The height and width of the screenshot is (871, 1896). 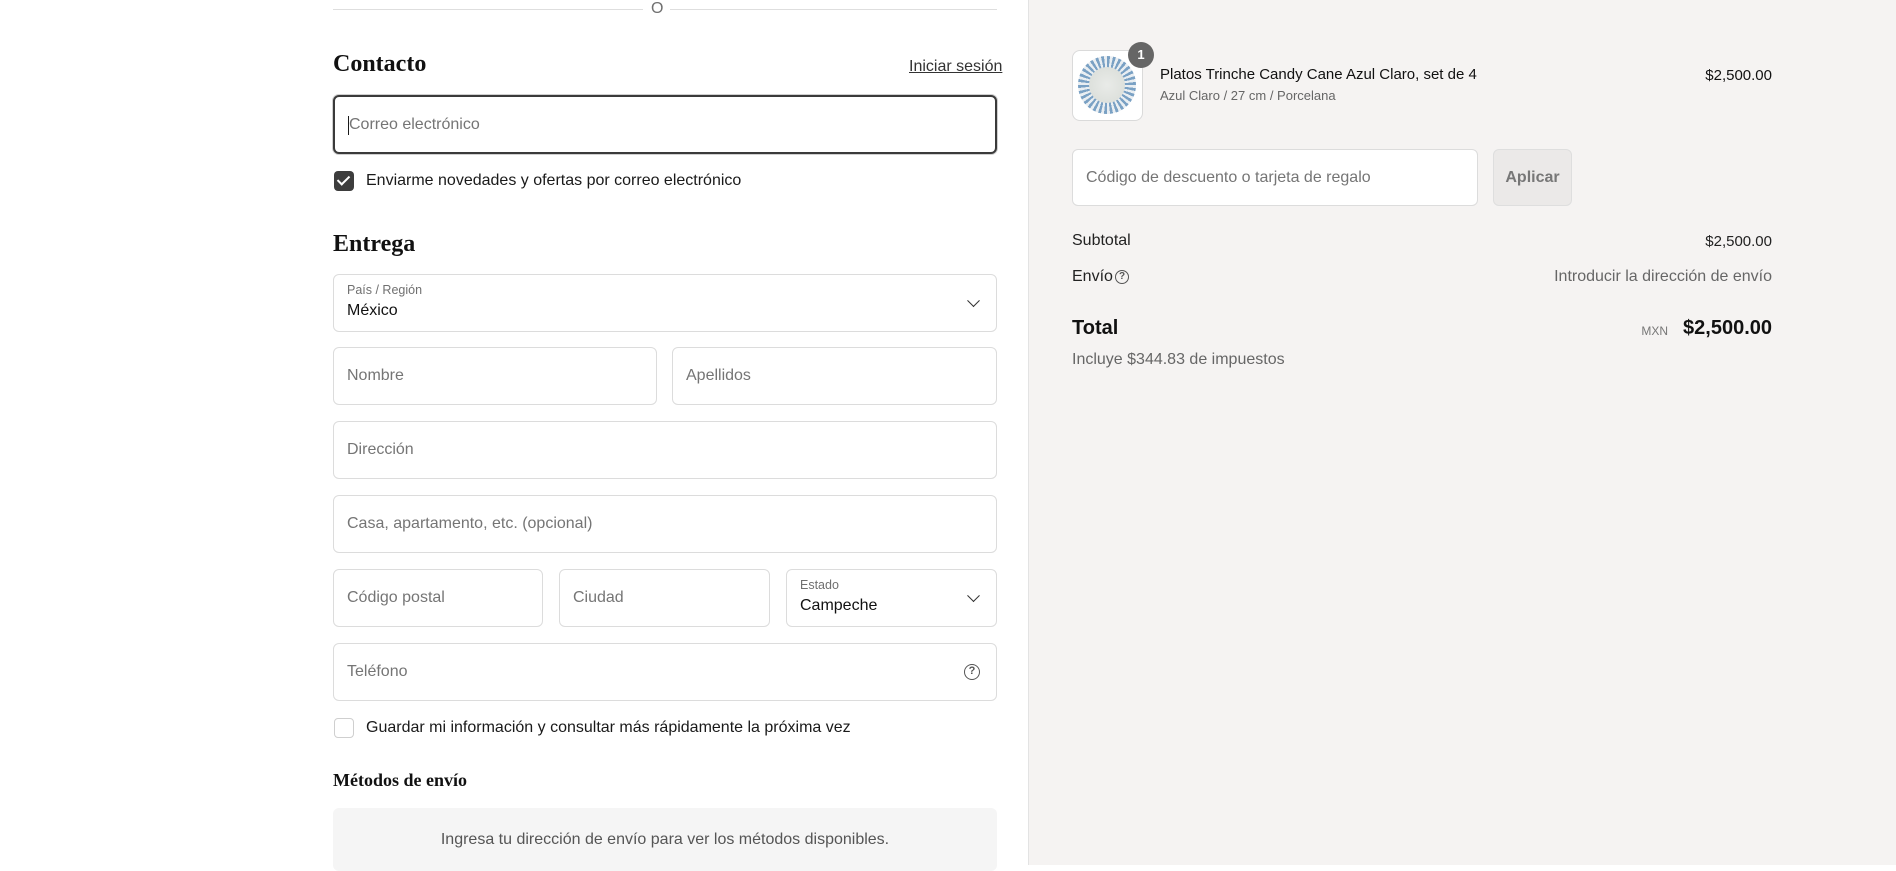 What do you see at coordinates (1663, 276) in the screenshot?
I see `shipping-value: Introducir la dirección de envío` at bounding box center [1663, 276].